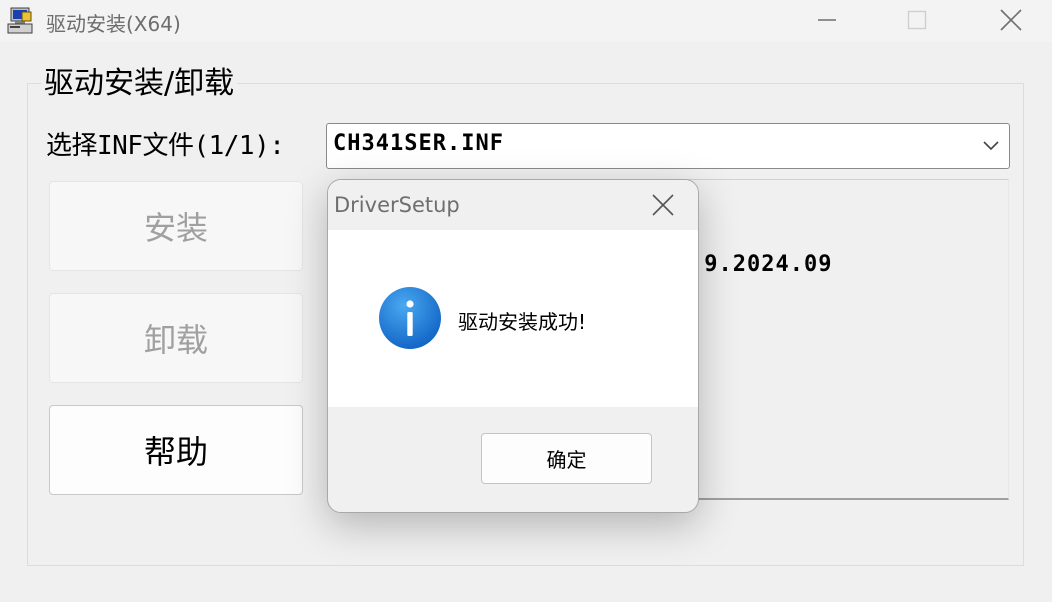 This screenshot has width=1052, height=602. What do you see at coordinates (761, 264) in the screenshot?
I see `driver-version-text: .9.2024.09` at bounding box center [761, 264].